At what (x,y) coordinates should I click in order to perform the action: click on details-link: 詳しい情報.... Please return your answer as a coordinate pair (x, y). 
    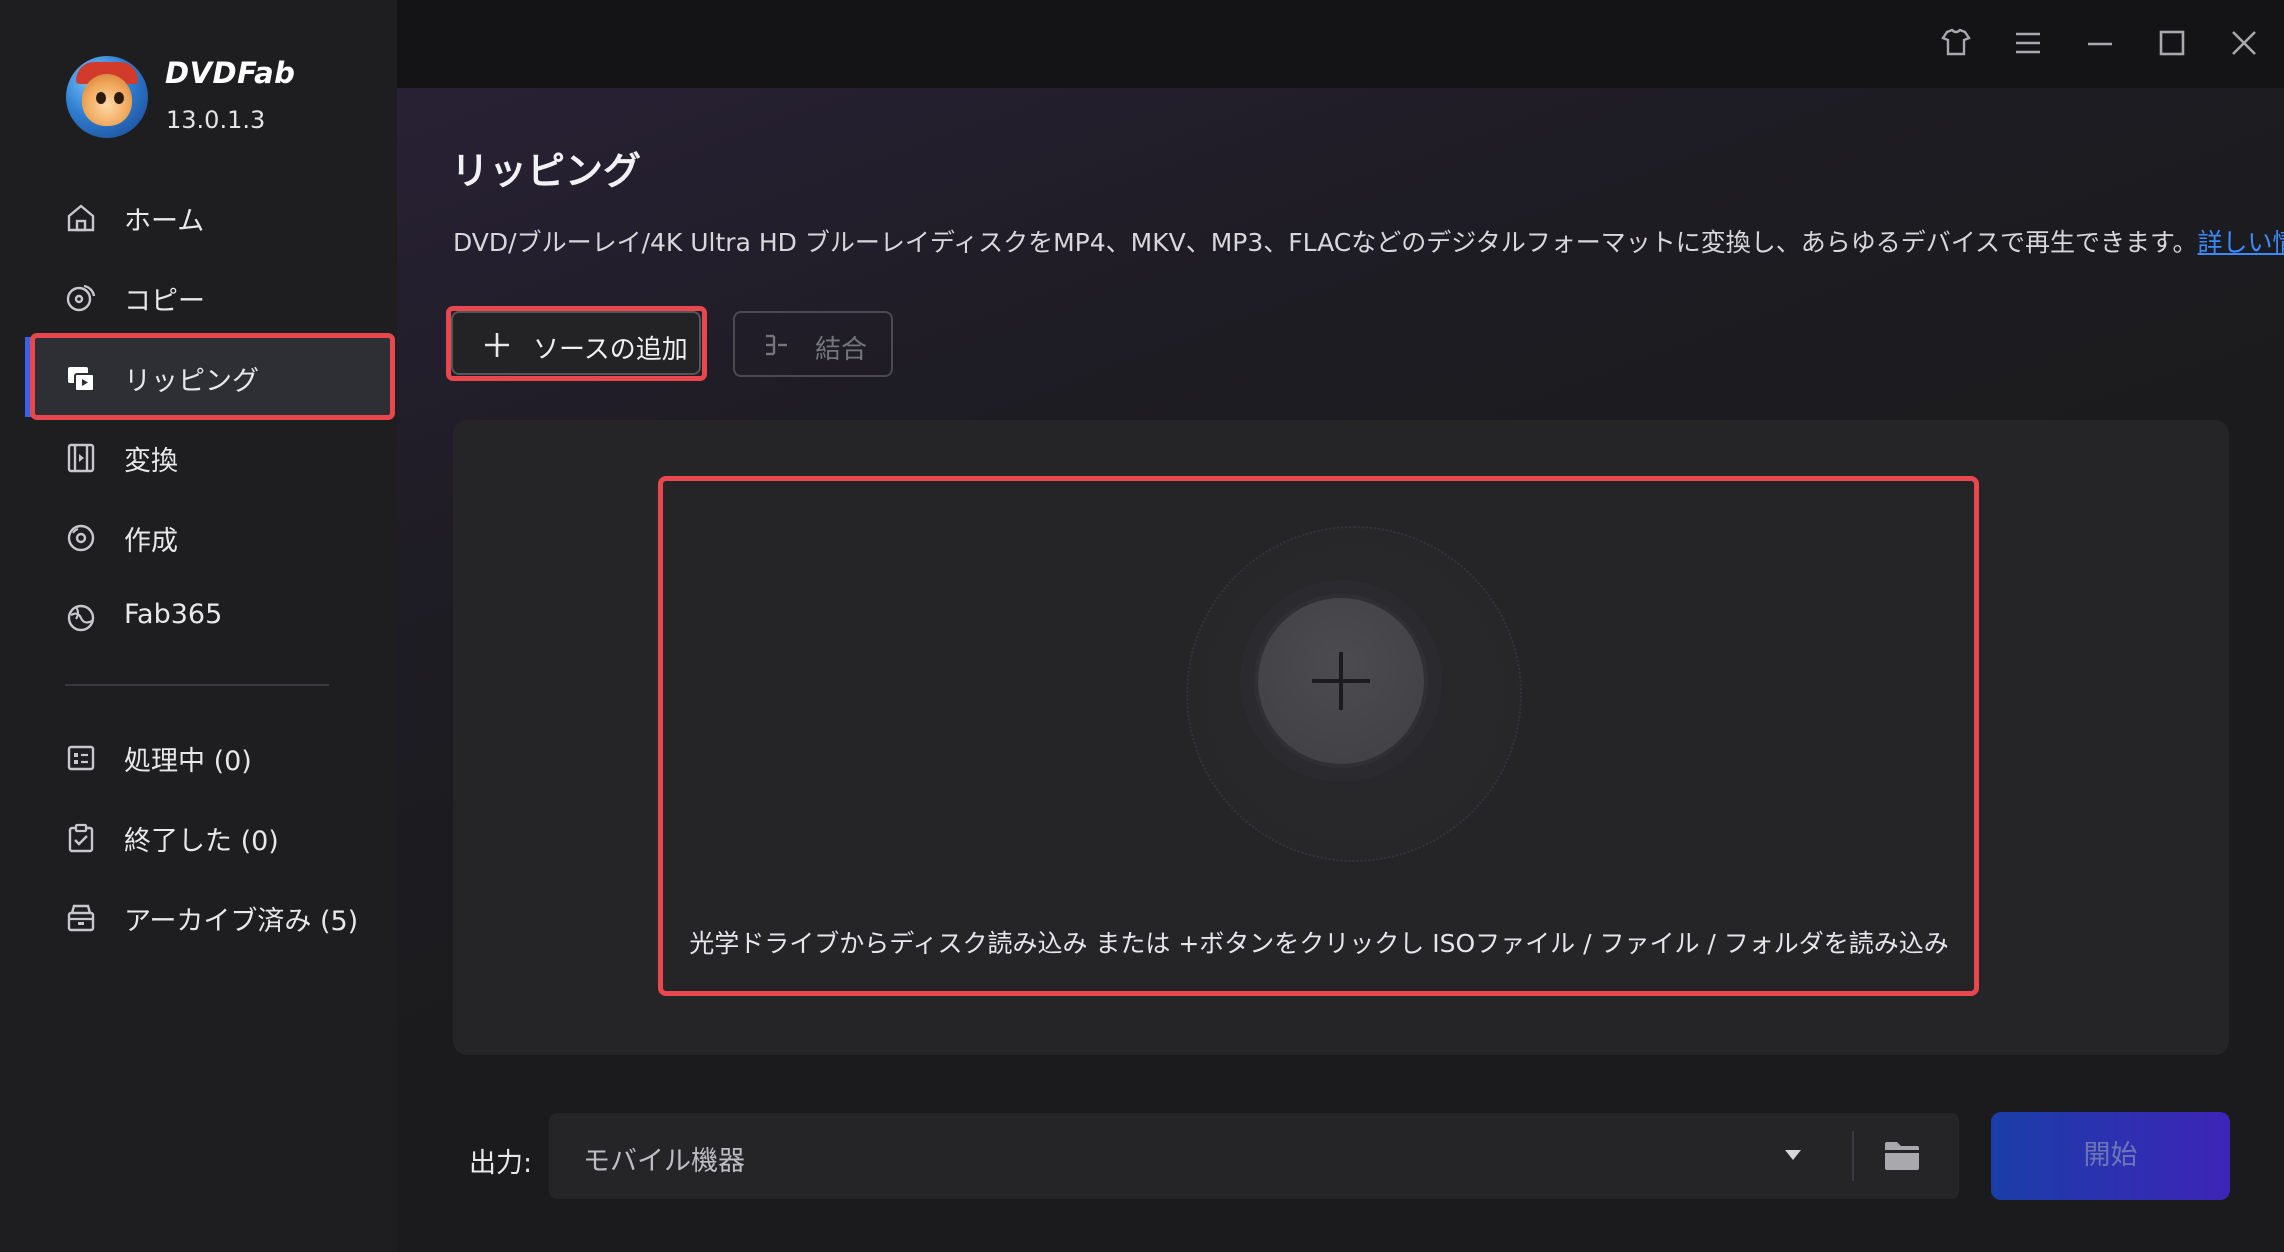
    Looking at the image, I should click on (2241, 242).